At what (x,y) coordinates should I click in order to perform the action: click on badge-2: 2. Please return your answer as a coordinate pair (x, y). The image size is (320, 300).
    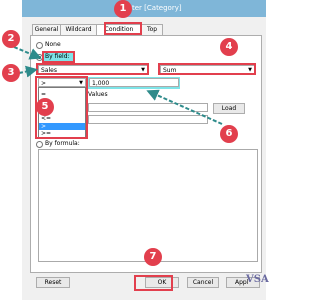
    Looking at the image, I should click on (11, 39).